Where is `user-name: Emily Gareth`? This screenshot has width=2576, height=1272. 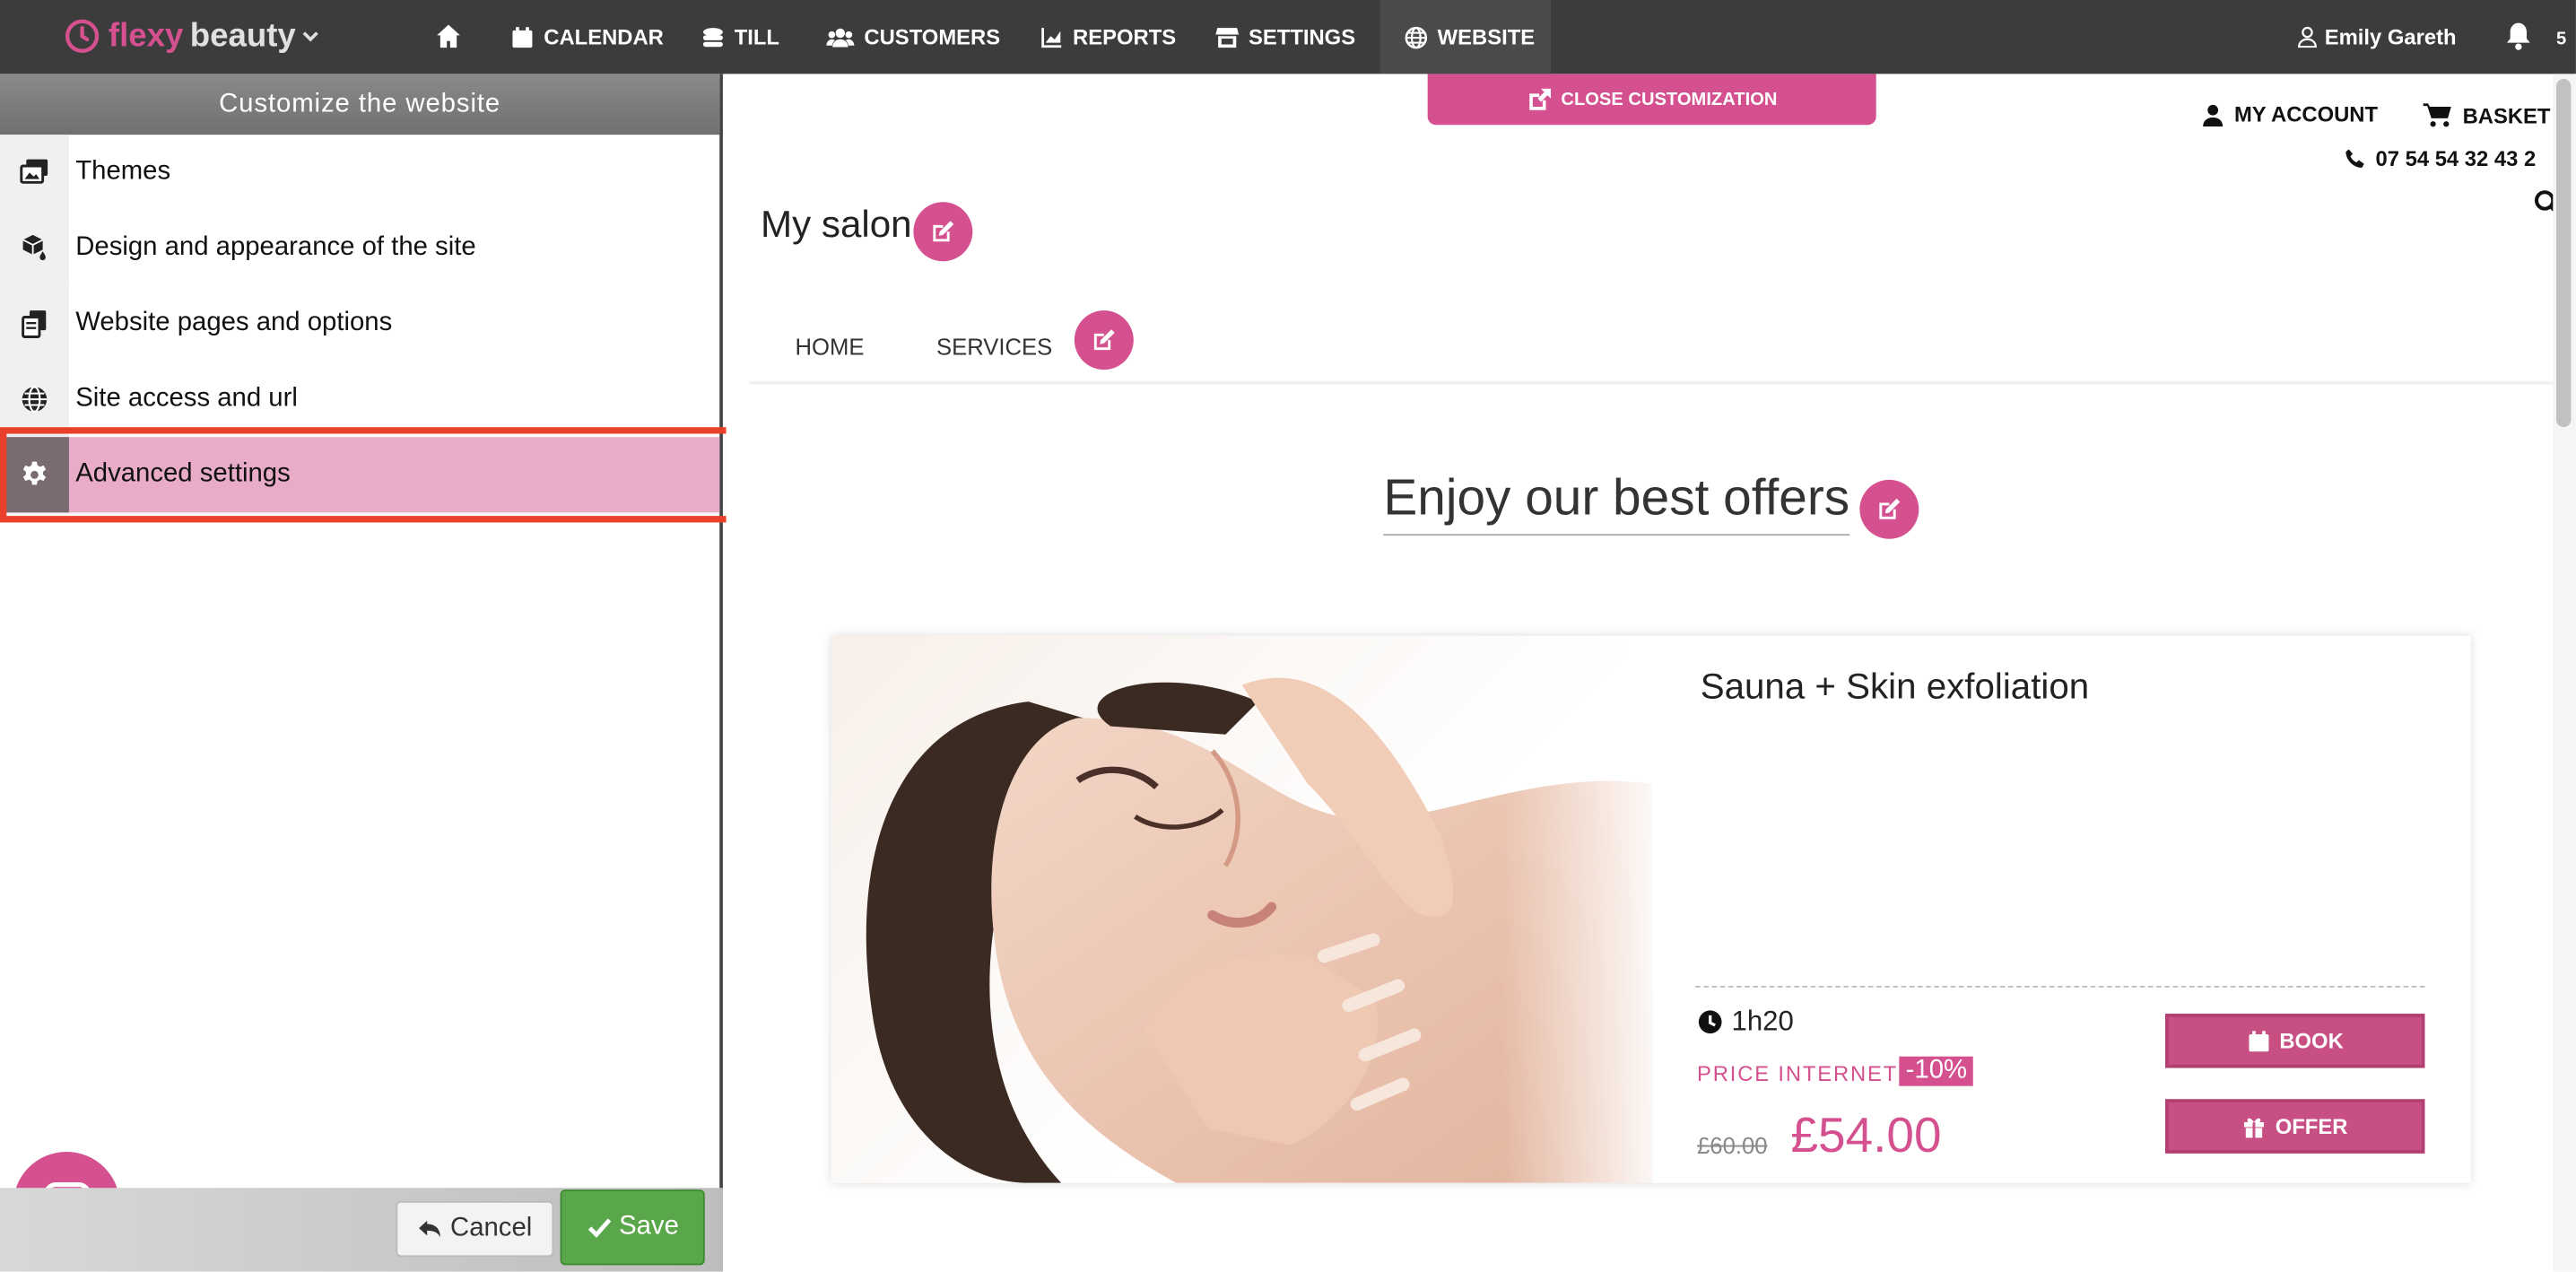 user-name: Emily Gareth is located at coordinates (2390, 36).